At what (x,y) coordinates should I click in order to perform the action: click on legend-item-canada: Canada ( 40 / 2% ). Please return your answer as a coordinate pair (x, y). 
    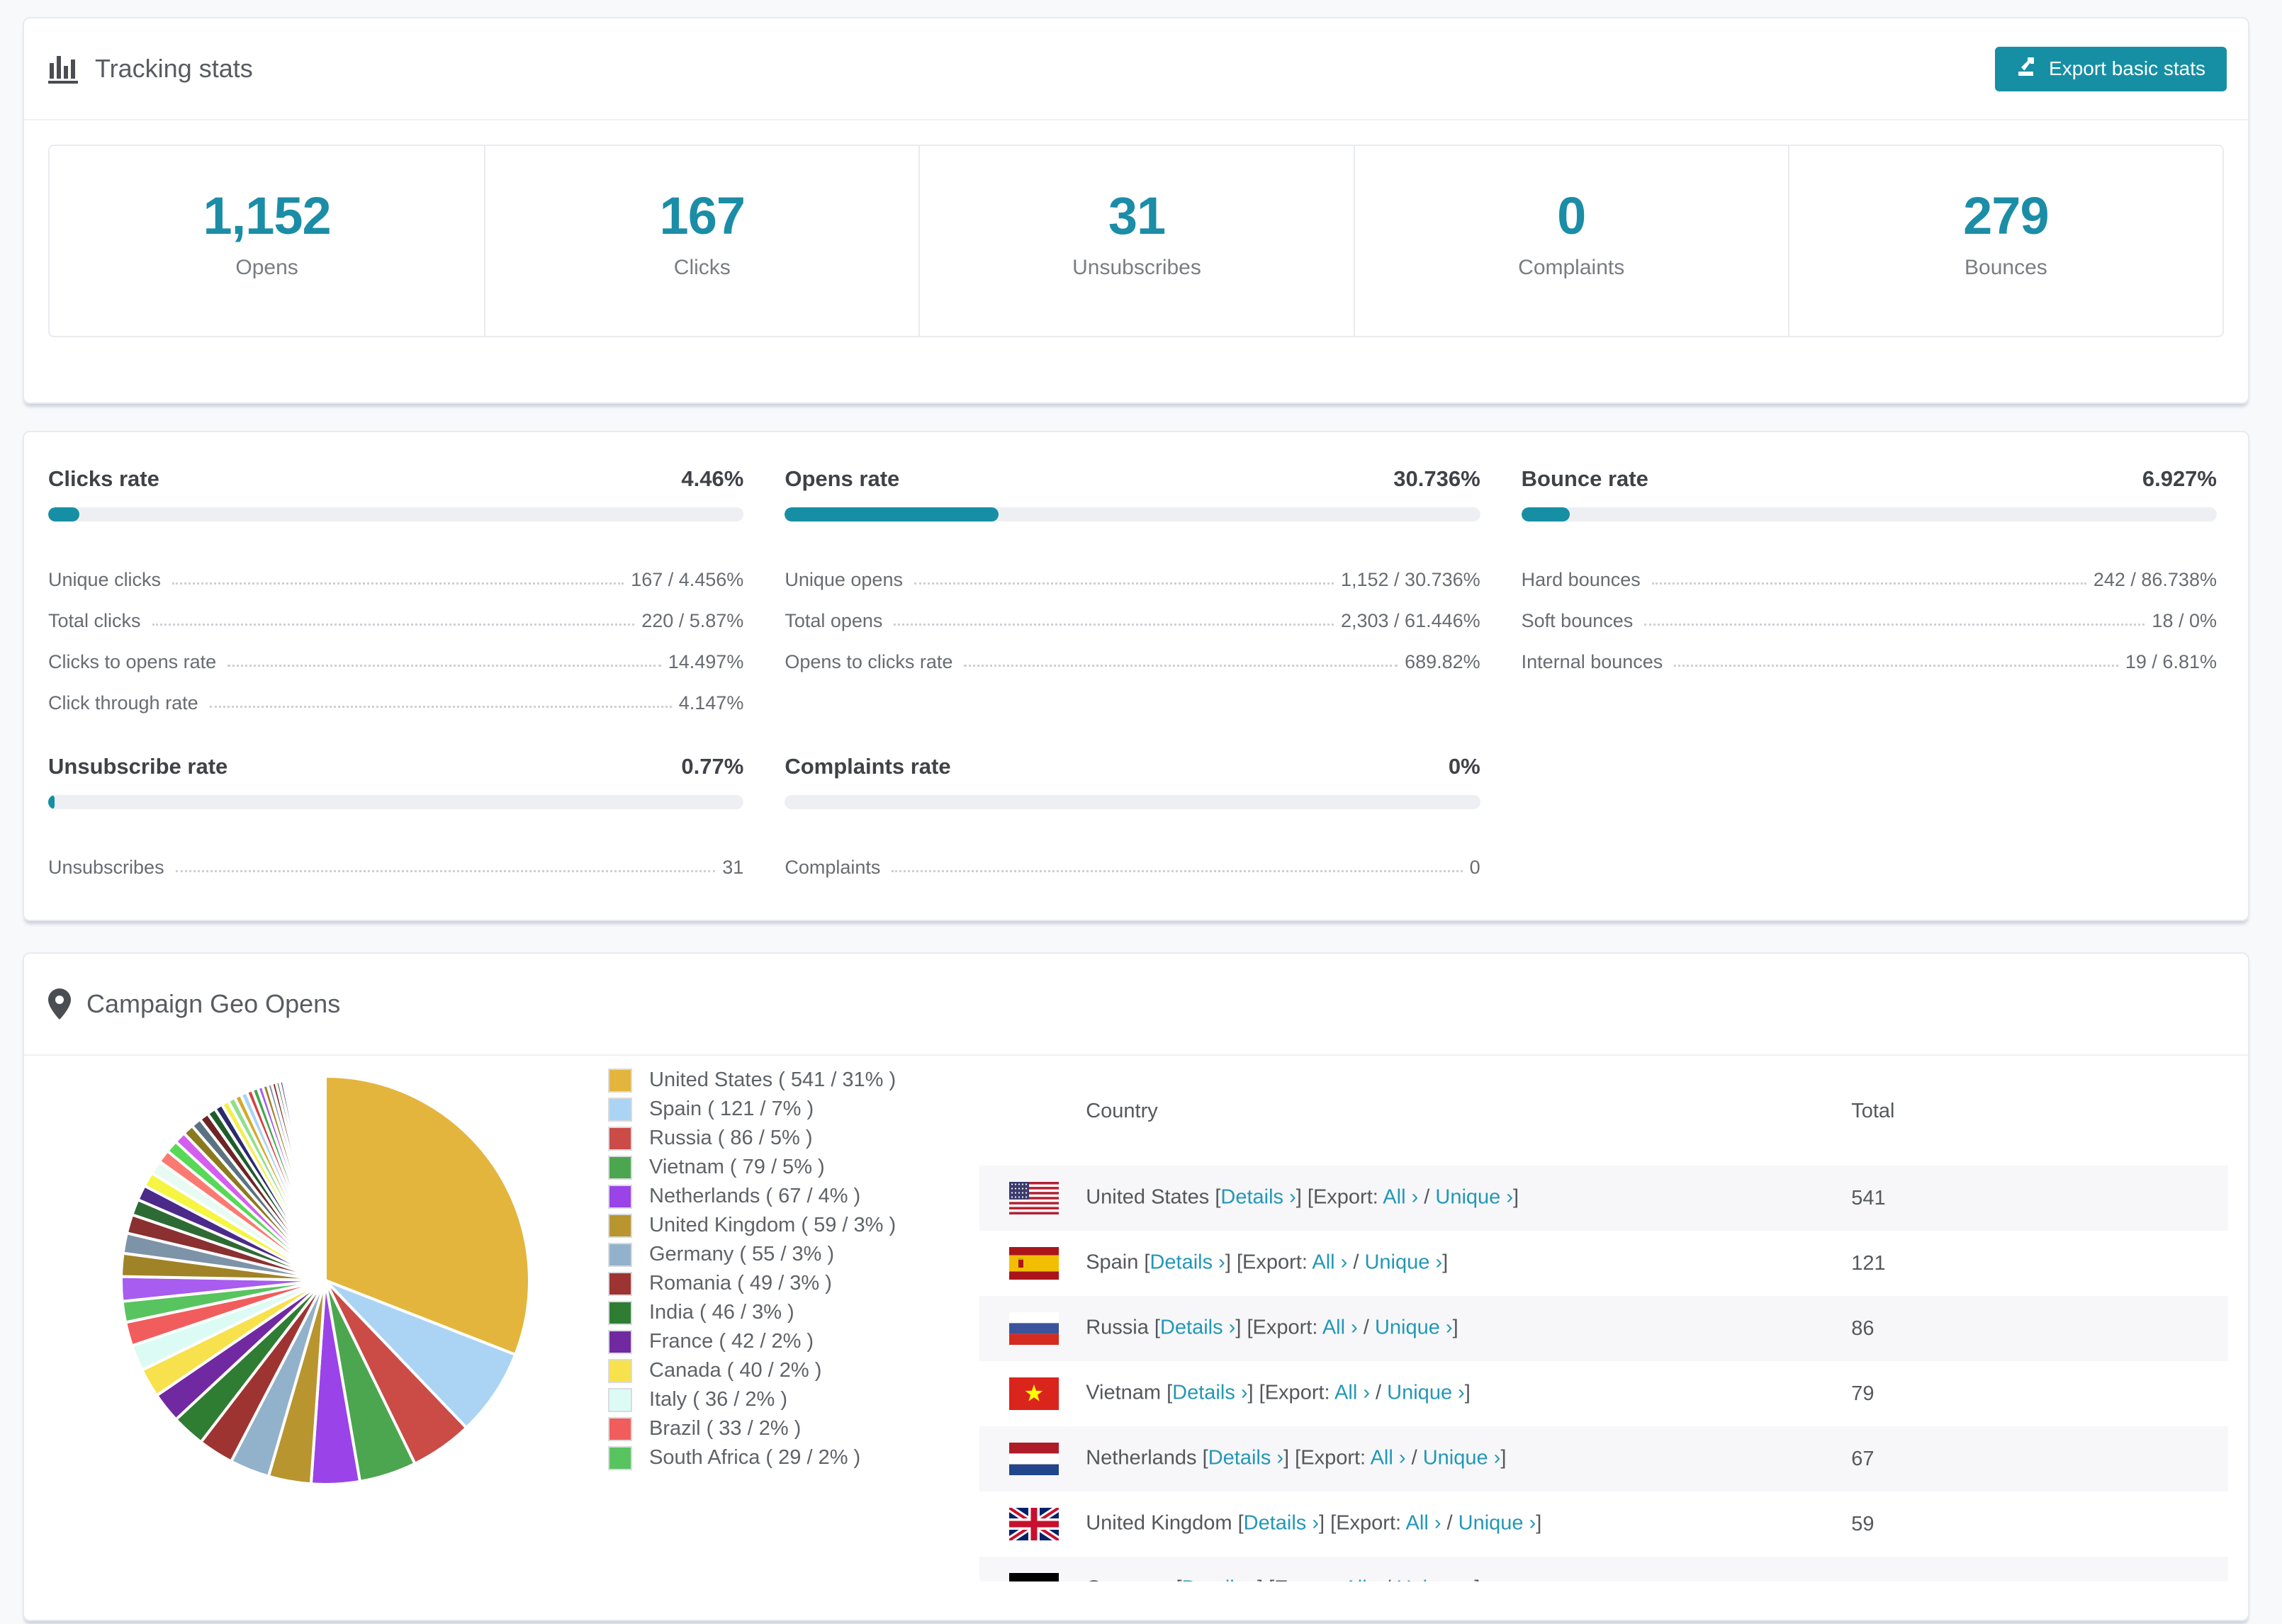
    Looking at the image, I should click on (752, 1371).